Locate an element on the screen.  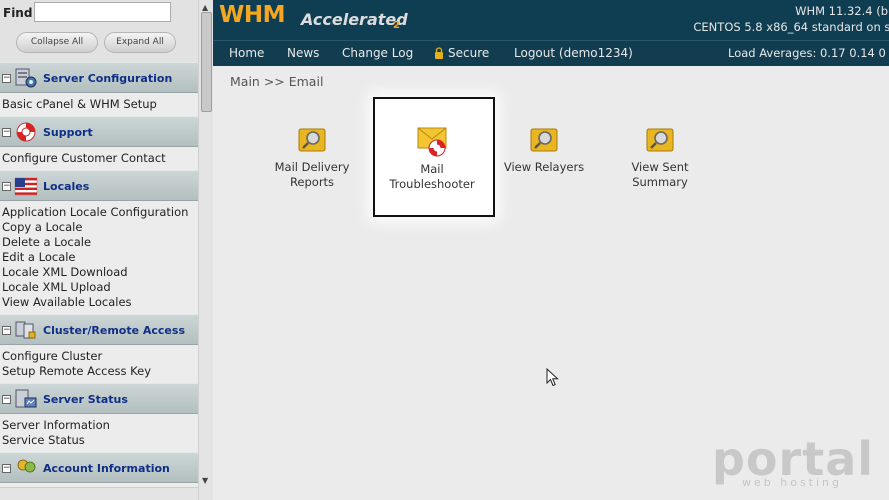
whm-logo-accelerated: Accelerated is located at coordinates (354, 19).